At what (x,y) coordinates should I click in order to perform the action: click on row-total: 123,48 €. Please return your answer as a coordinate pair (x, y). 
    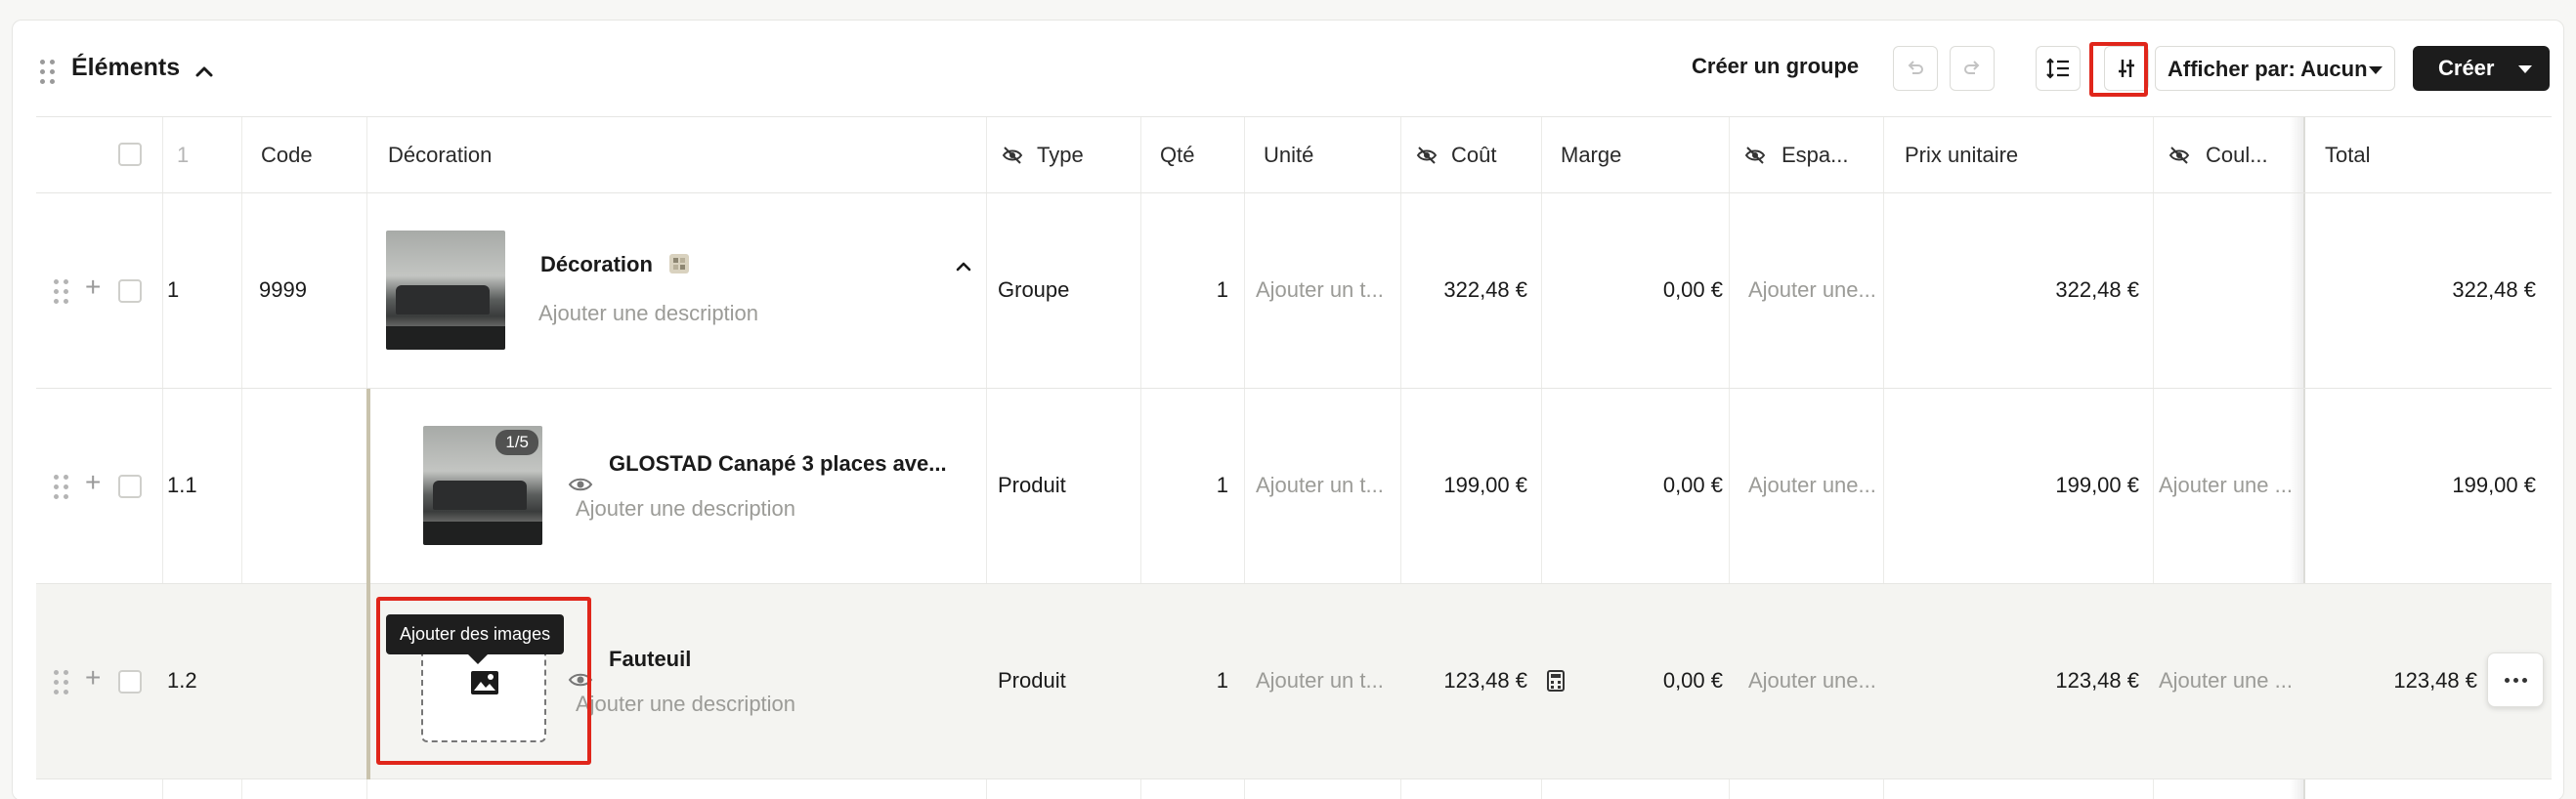
    Looking at the image, I should click on (2435, 681).